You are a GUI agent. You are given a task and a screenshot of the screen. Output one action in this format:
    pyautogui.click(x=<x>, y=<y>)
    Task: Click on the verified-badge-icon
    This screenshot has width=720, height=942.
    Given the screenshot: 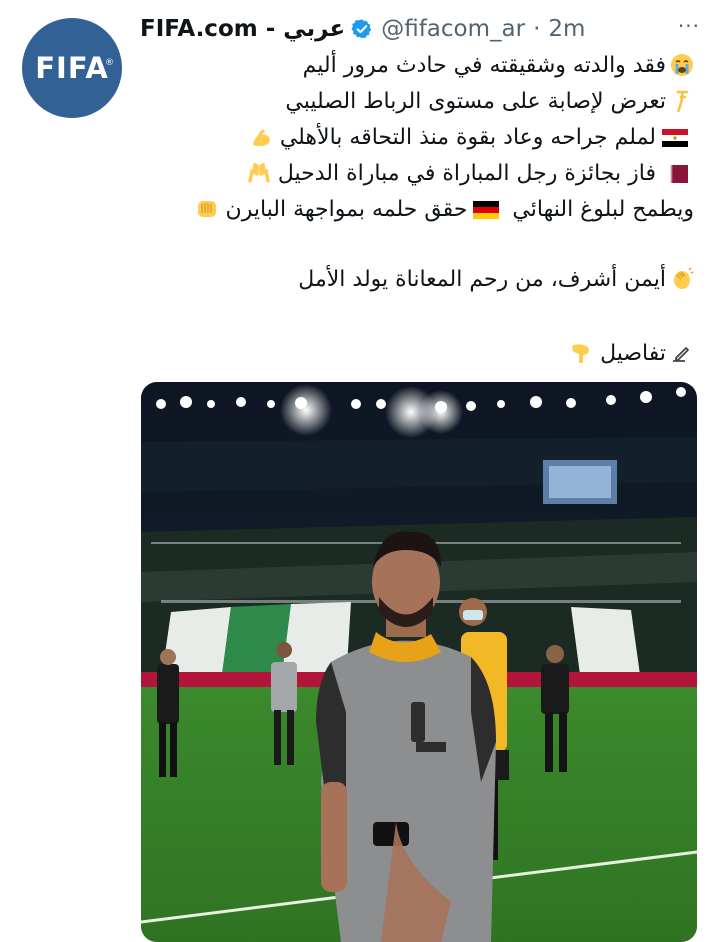 What is the action you would take?
    pyautogui.click(x=362, y=29)
    